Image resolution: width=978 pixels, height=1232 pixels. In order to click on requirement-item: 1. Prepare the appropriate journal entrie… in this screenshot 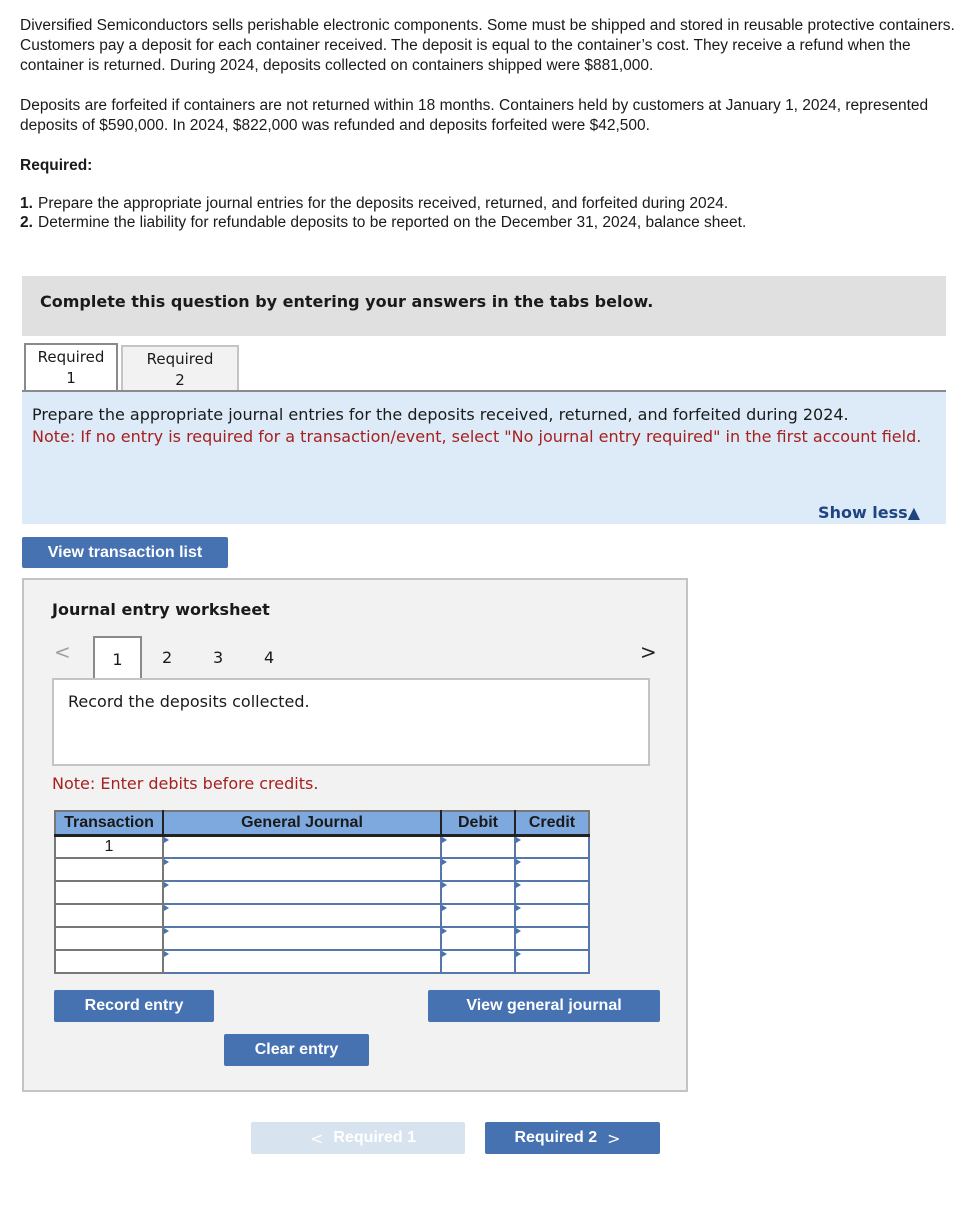, I will do `click(374, 203)`.